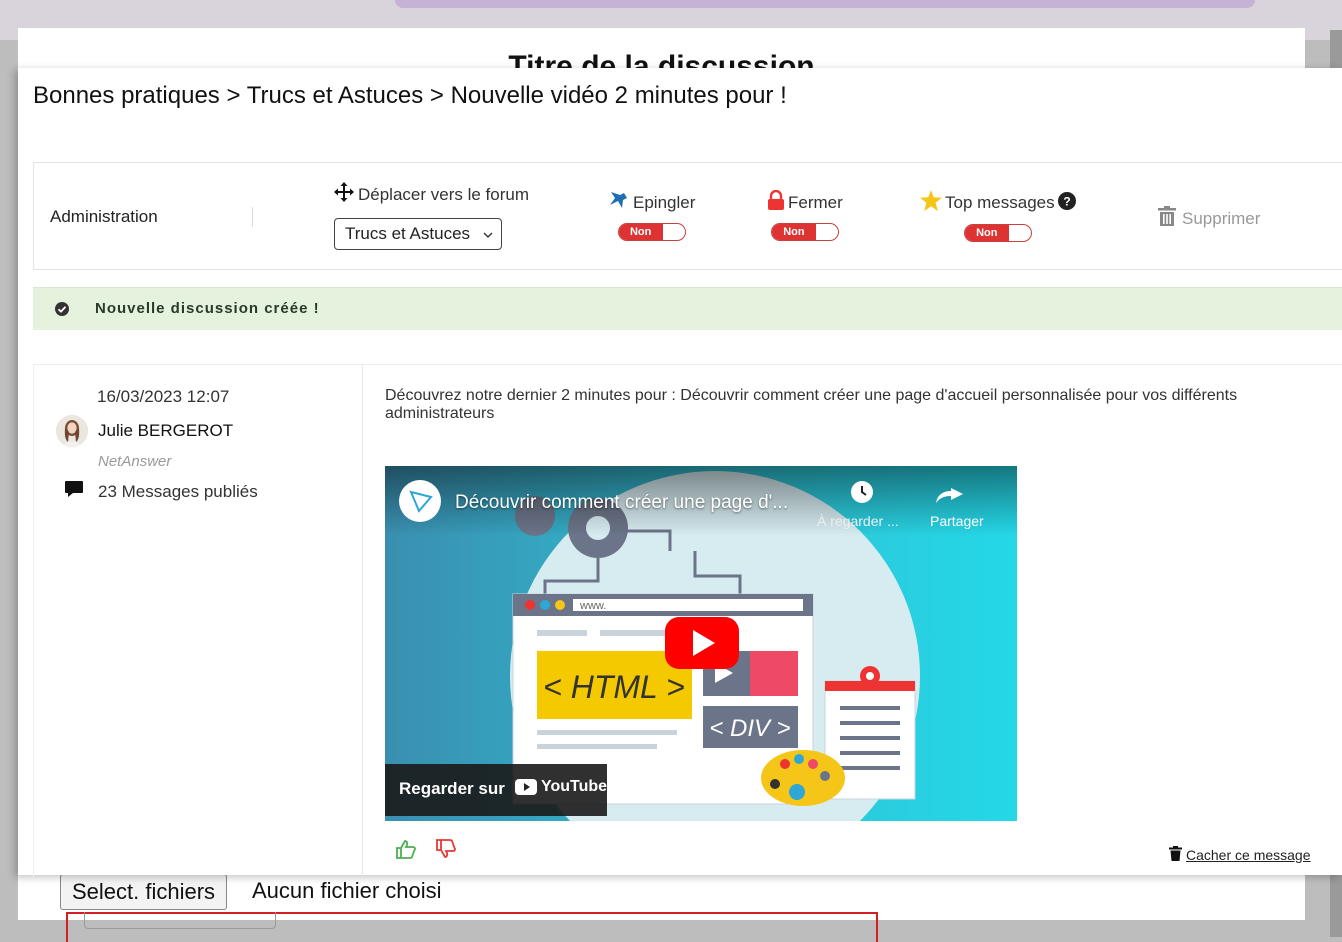 Image resolution: width=1342 pixels, height=942 pixels. I want to click on top-messages-label: Top messages ?, so click(998, 203).